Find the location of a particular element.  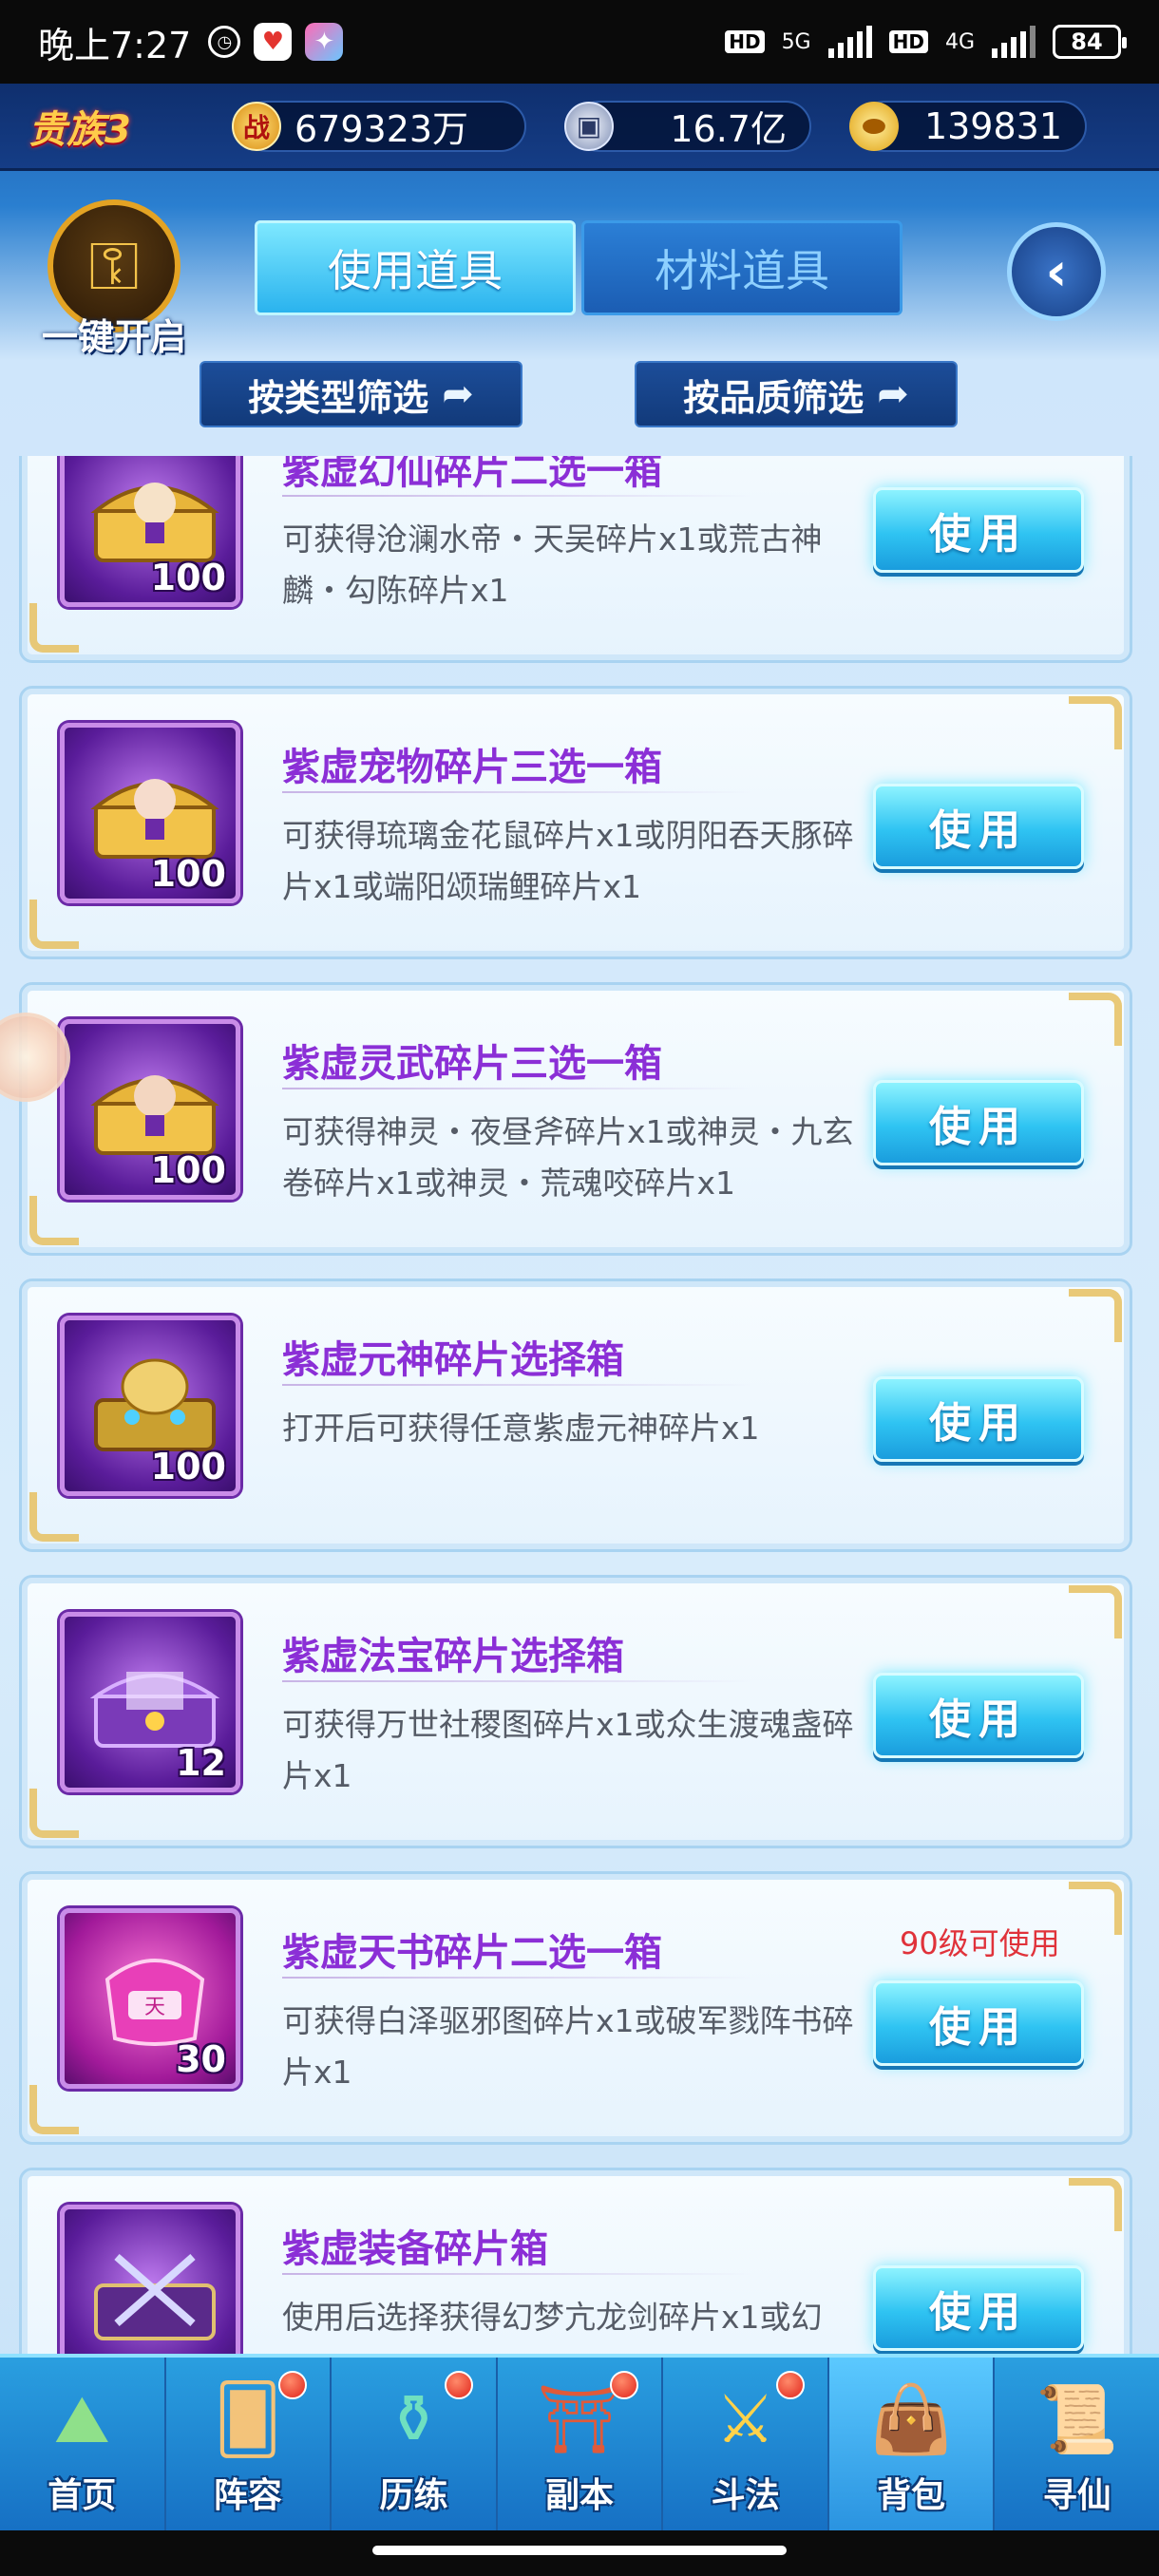

tab-material-items: 材料道具 is located at coordinates (741, 267).